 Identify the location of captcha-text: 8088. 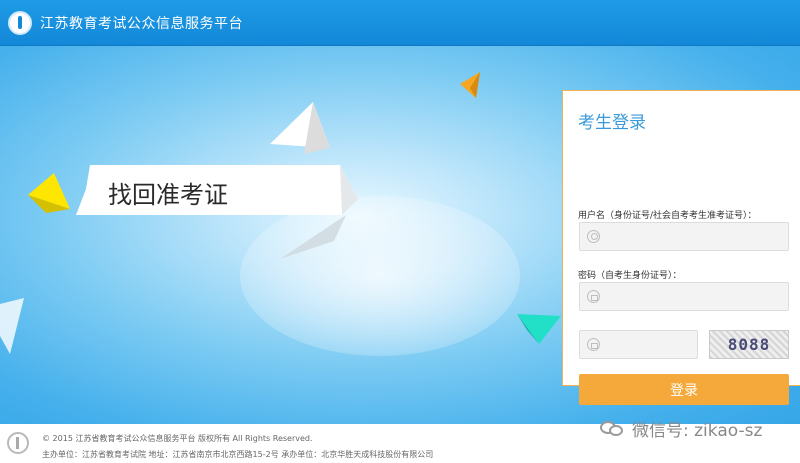
(749, 344).